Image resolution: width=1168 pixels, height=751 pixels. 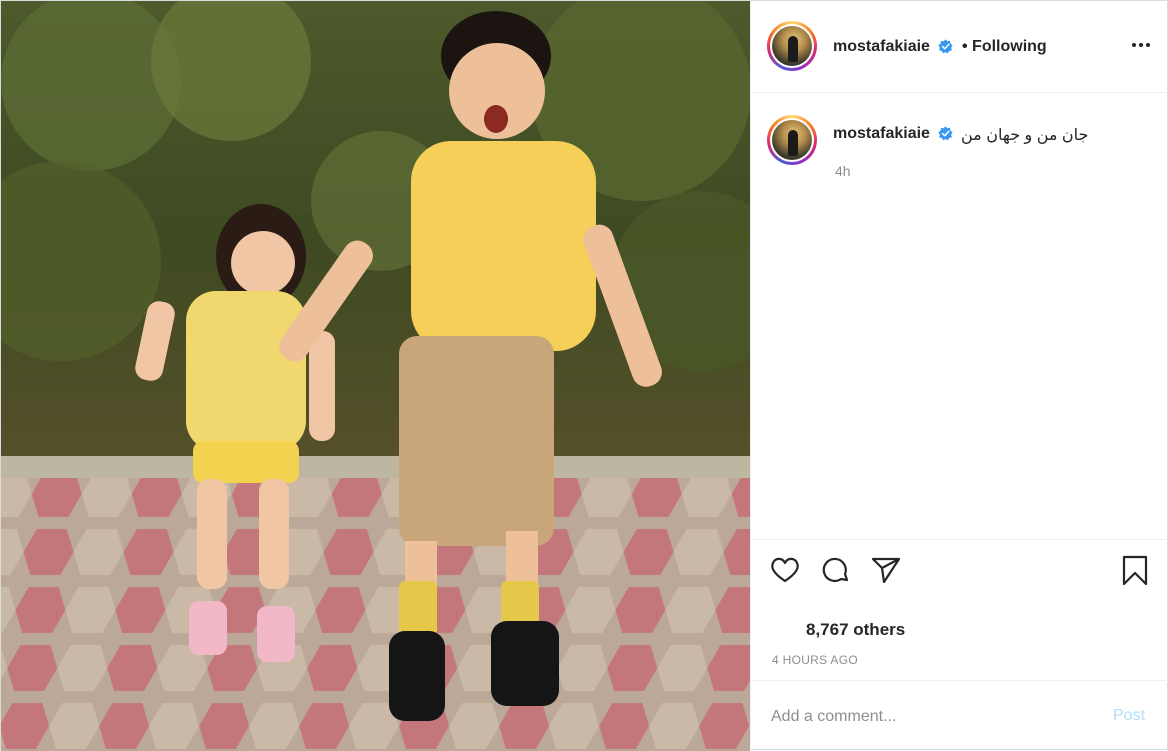 What do you see at coordinates (855, 630) in the screenshot?
I see `likes-count: 8,767 others` at bounding box center [855, 630].